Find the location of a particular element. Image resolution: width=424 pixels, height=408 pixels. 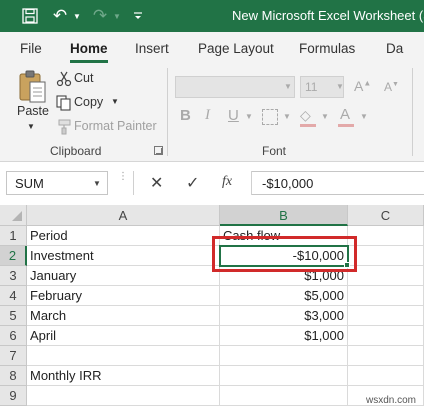

formula-input: -$10,000 is located at coordinates (338, 183).